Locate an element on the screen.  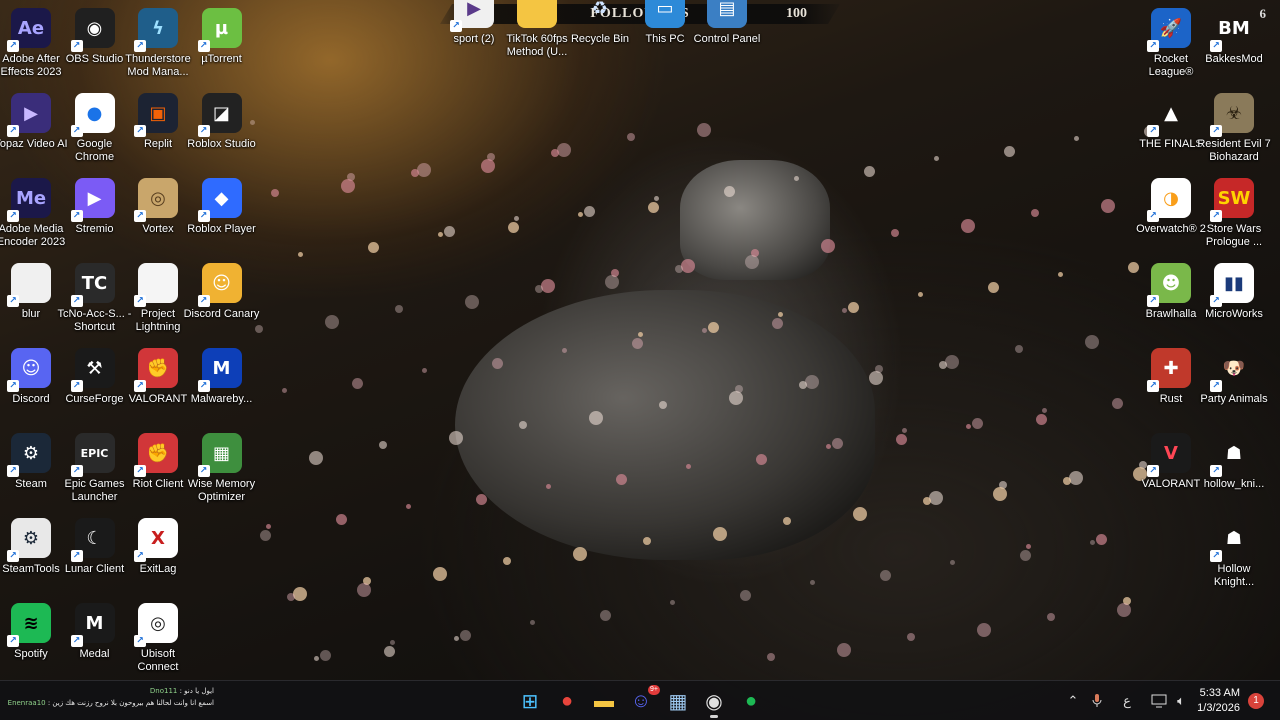
desktop-icon: Me ↗ Adobe Media Encoder 2023 is located at coordinates (32, 214).